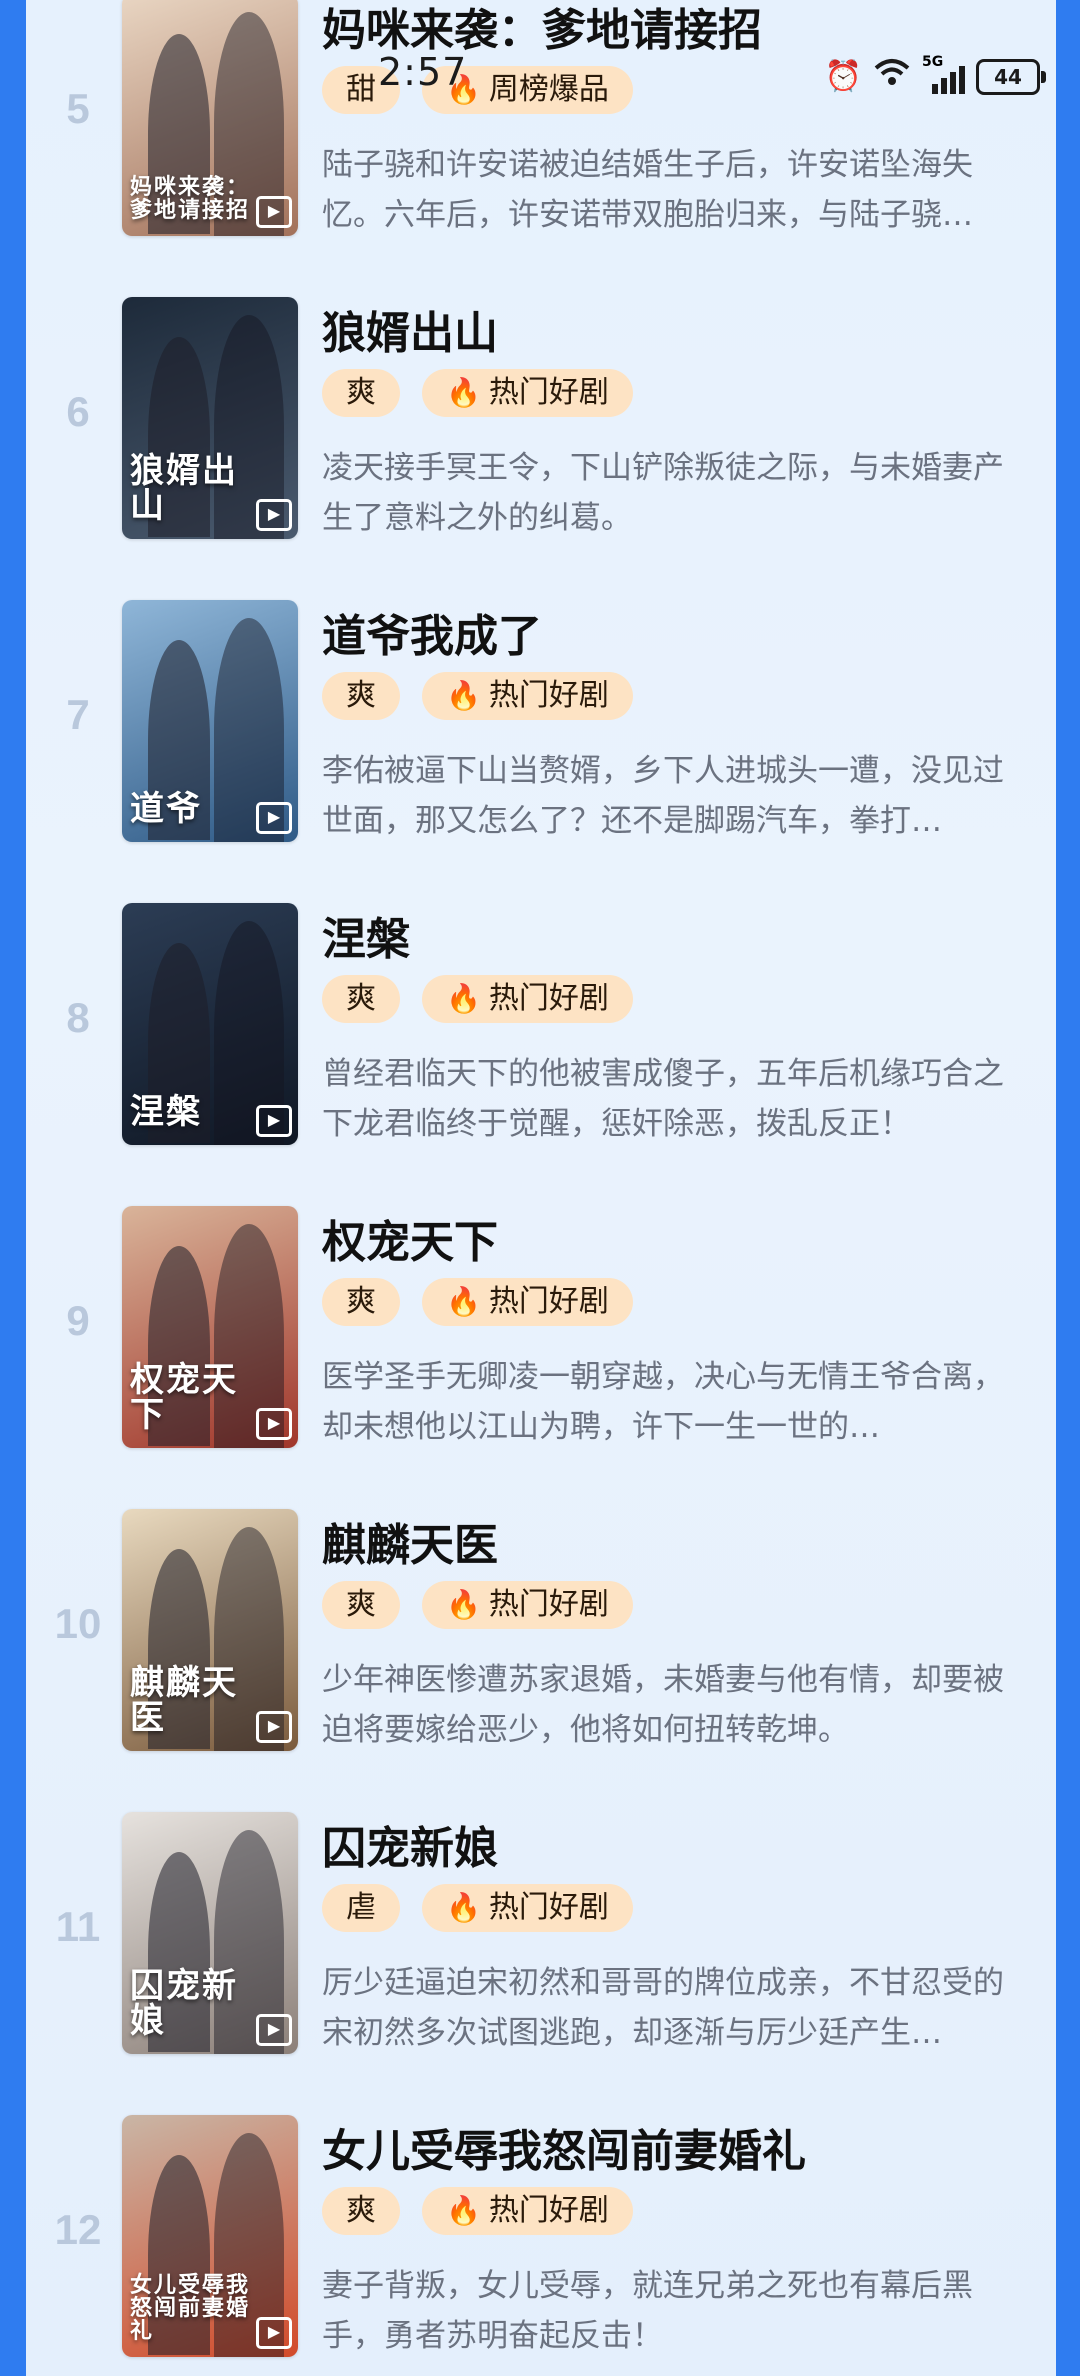 This screenshot has height=2376, width=1080. Describe the element at coordinates (1011, 76) in the screenshot. I see `battery-indicator: 44` at that location.